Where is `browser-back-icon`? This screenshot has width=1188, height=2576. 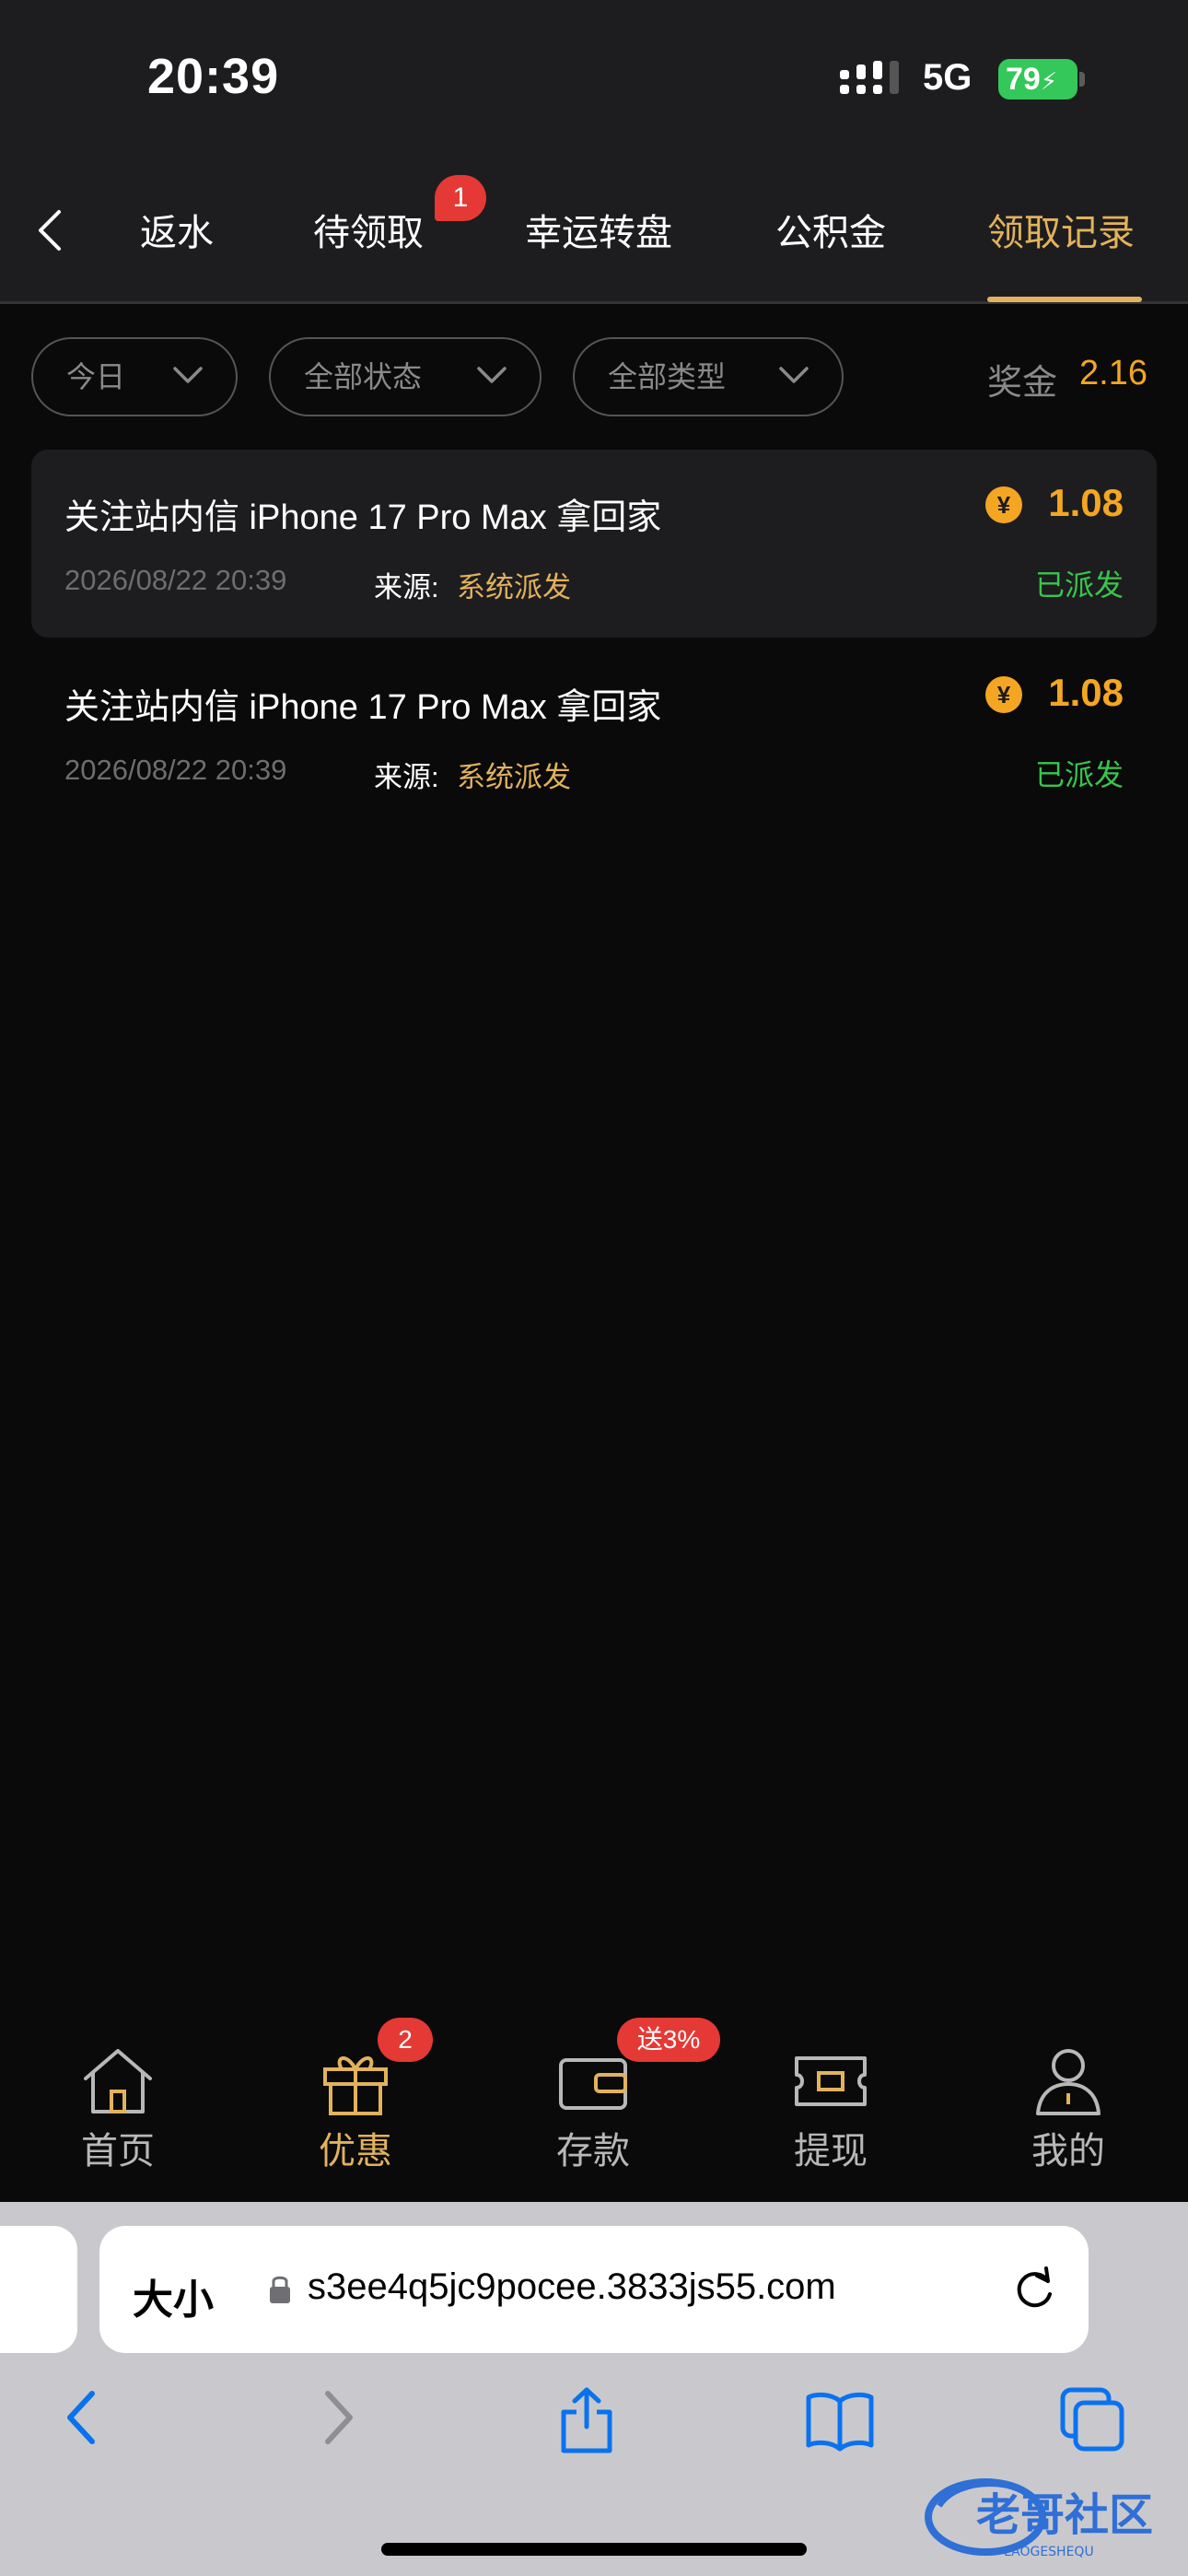
browser-back-icon is located at coordinates (82, 2417).